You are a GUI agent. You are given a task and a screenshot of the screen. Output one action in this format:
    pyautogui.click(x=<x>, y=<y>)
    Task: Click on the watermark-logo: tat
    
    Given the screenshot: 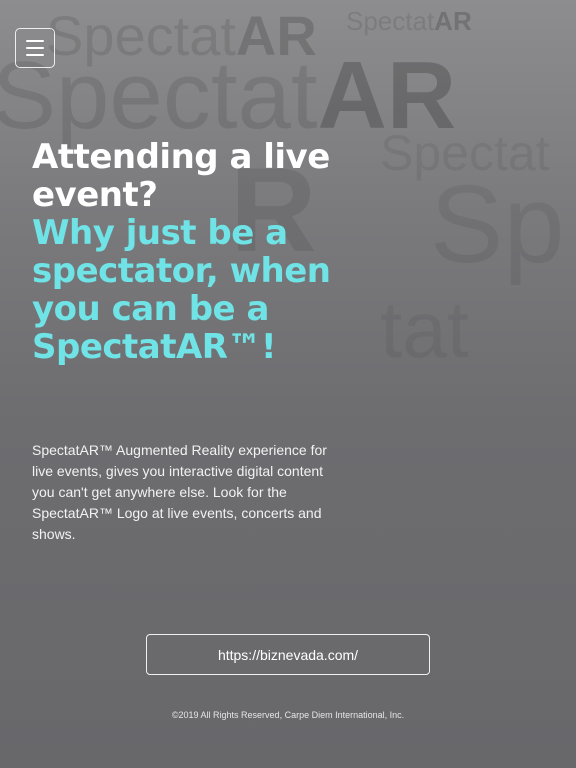 What is the action you would take?
    pyautogui.click(x=424, y=329)
    